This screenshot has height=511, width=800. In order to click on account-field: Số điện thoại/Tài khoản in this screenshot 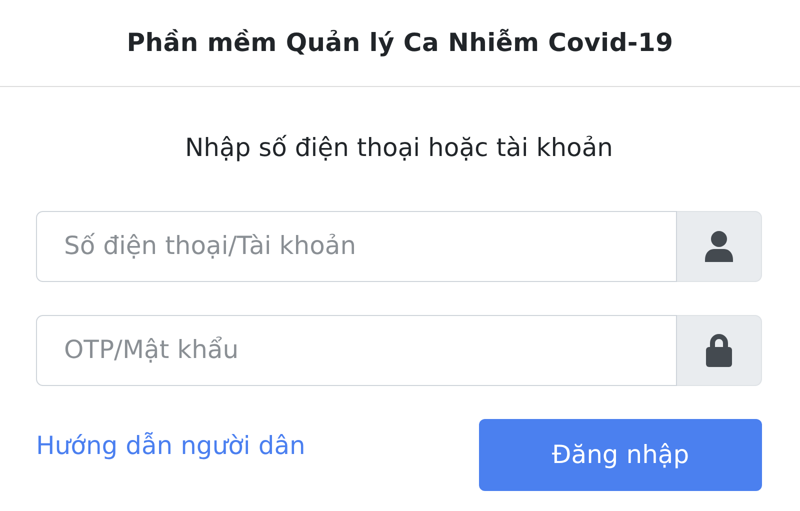, I will do `click(356, 246)`.